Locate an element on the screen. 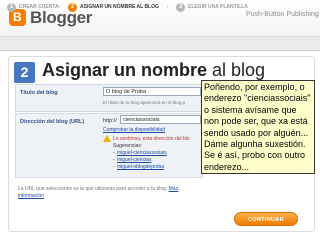 This screenshot has height=240, width=320. page-title: Asignar un nombre al blog is located at coordinates (153, 70).